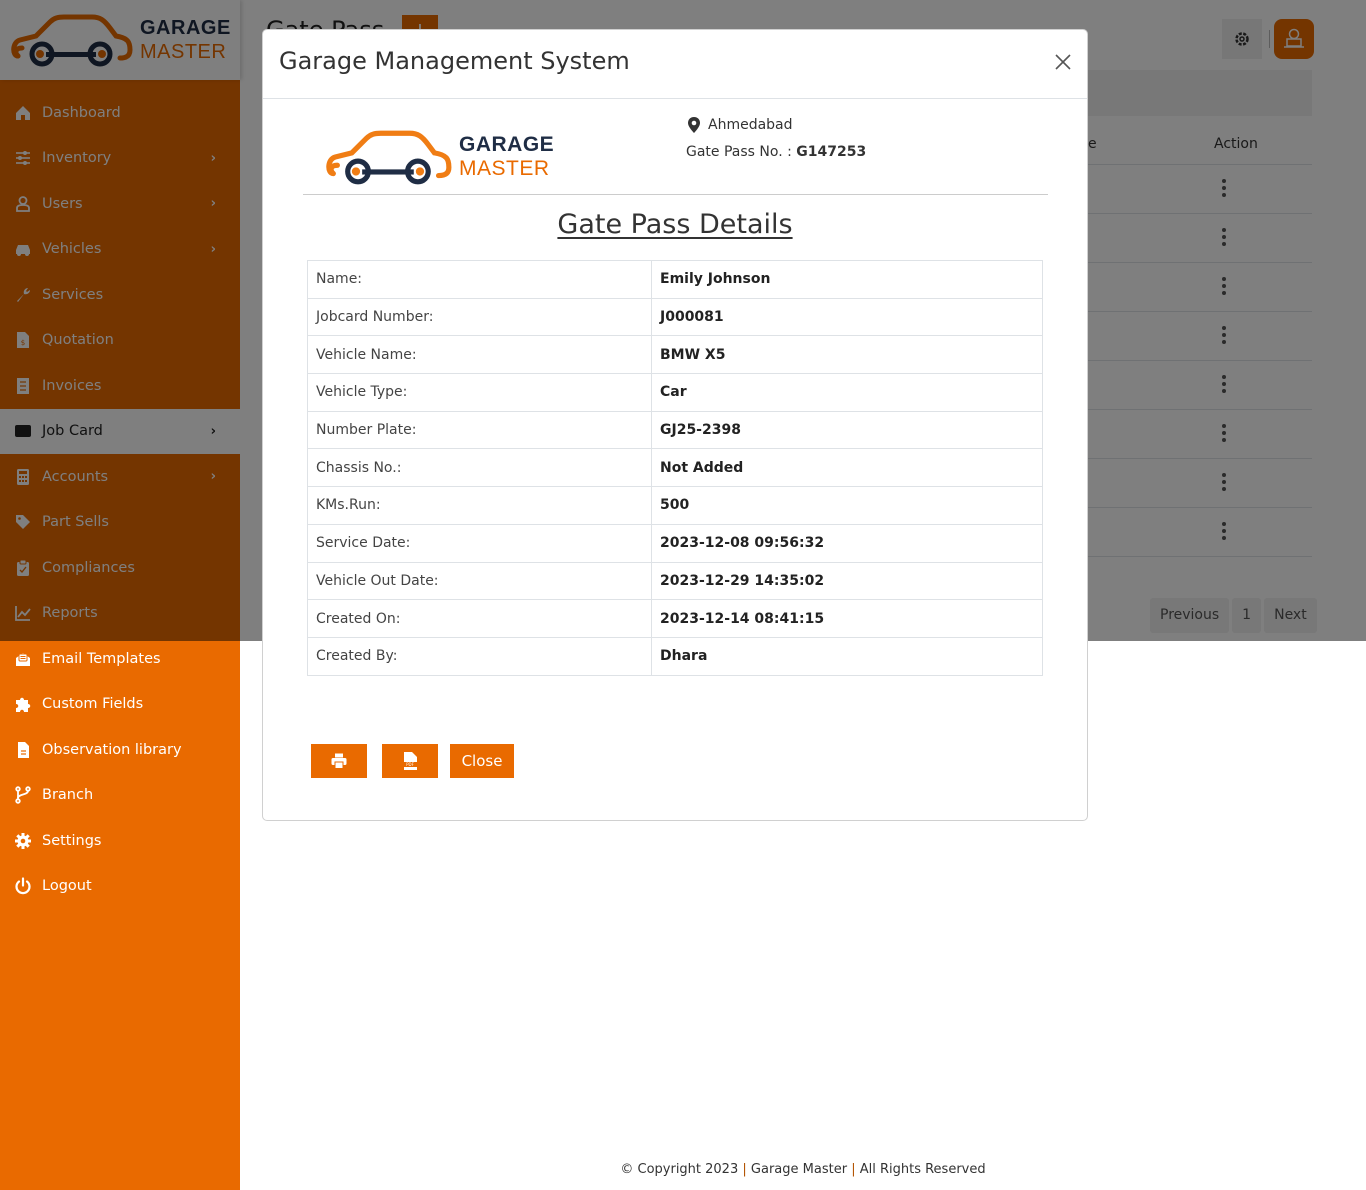 The image size is (1366, 1190). What do you see at coordinates (675, 224) in the screenshot?
I see `gate-pass-heading: Gate Pass Details` at bounding box center [675, 224].